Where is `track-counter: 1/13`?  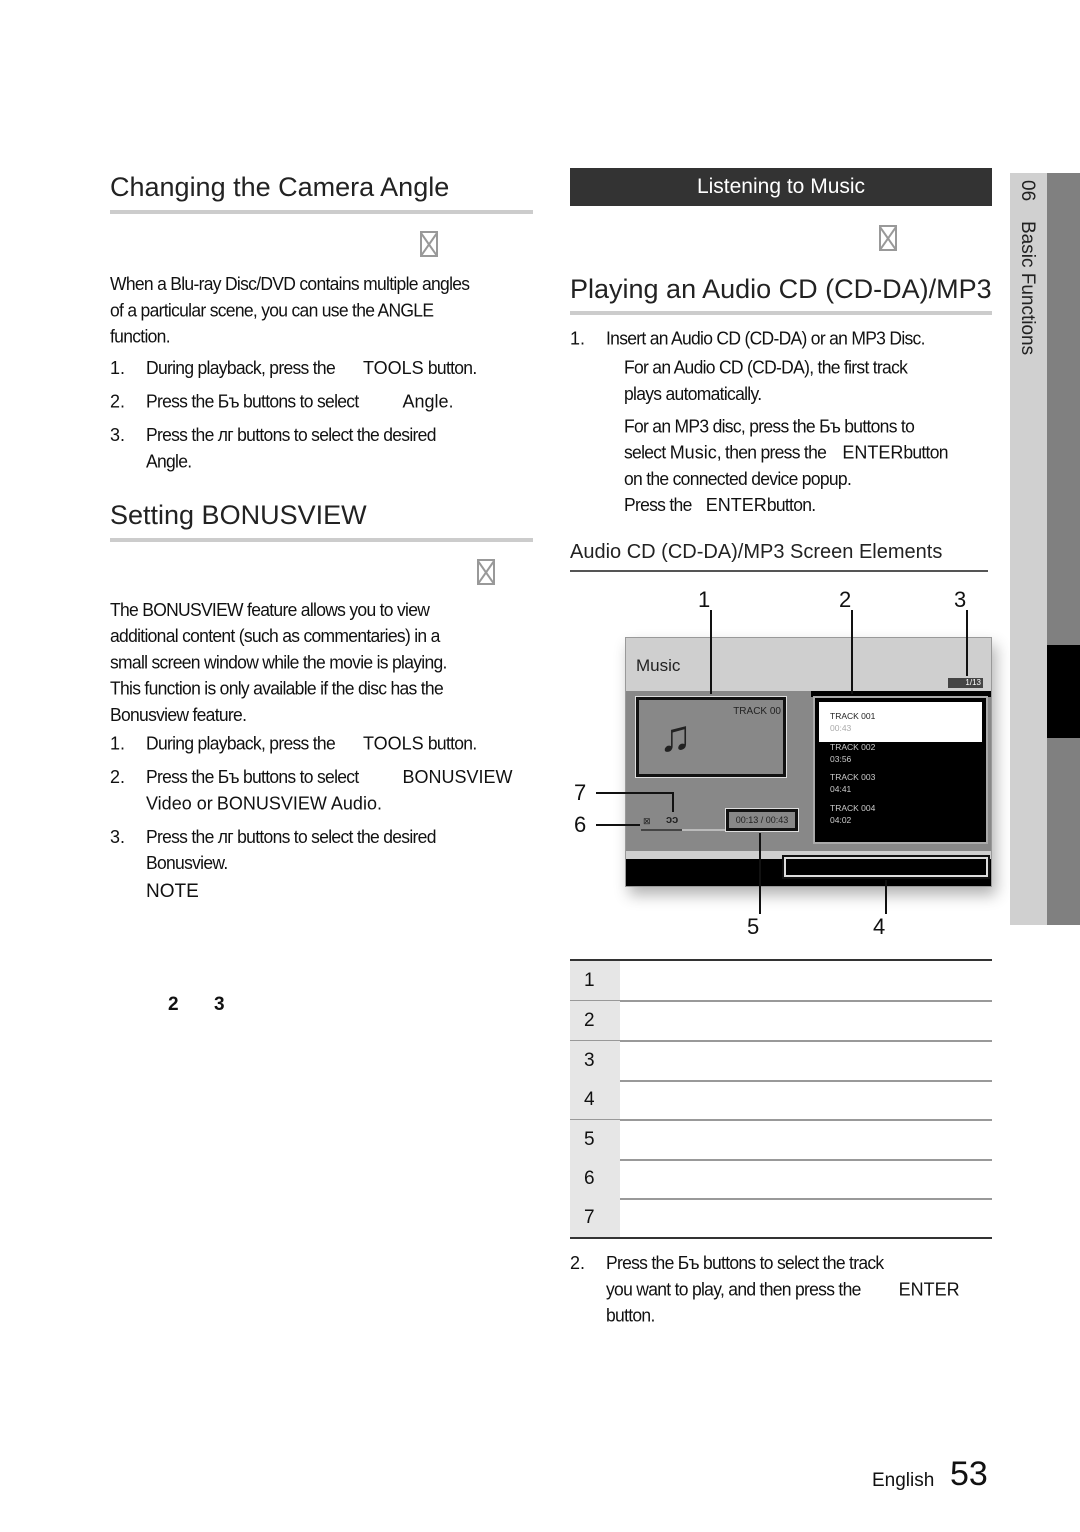 track-counter: 1/13 is located at coordinates (965, 683).